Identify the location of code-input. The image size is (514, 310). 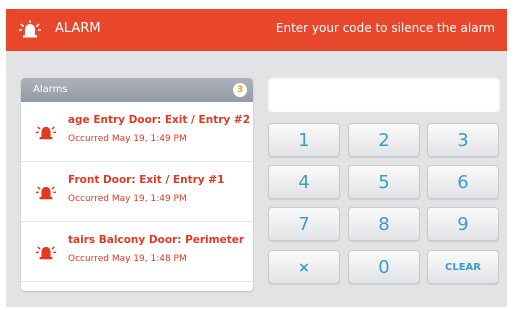
(384, 94).